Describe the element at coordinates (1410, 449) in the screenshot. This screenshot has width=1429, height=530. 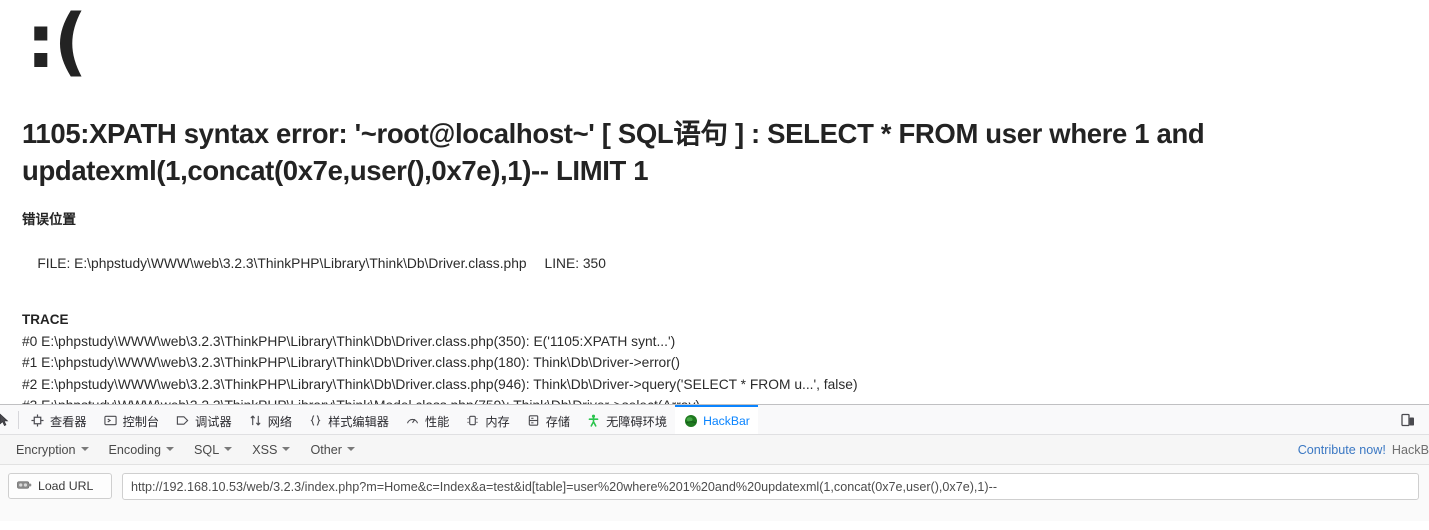
I see `hackbar-brand-label: HackB` at that location.